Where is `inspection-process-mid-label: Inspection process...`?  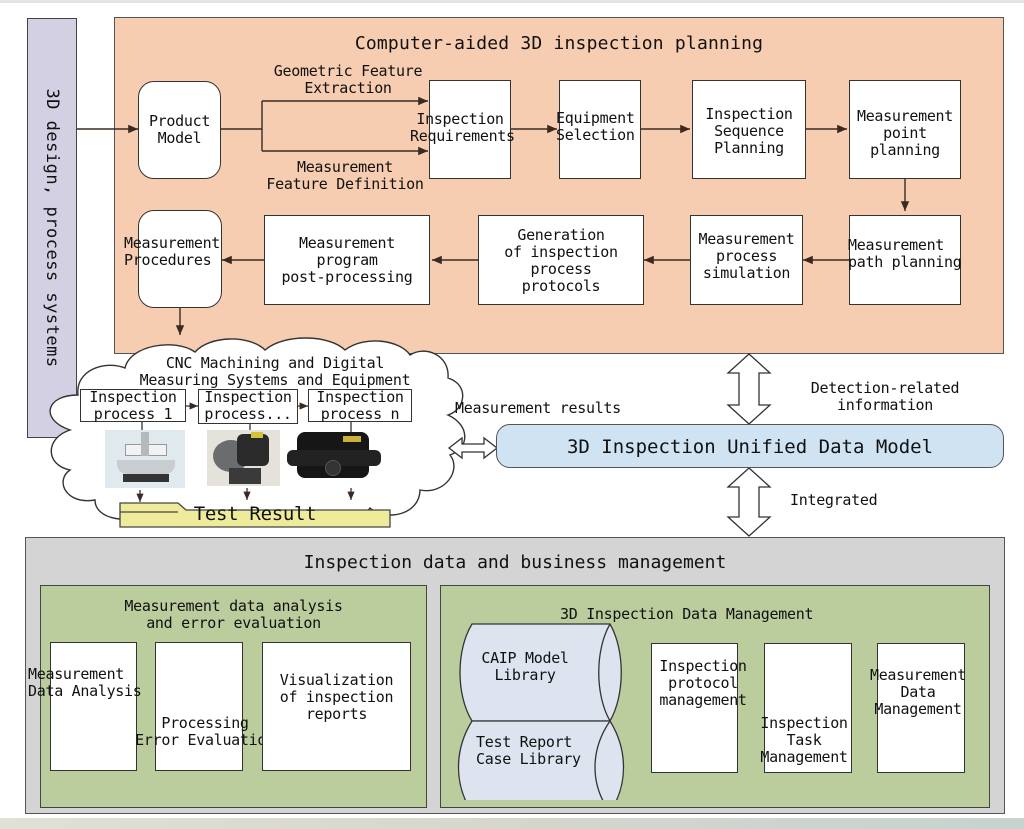 inspection-process-mid-label: Inspection process... is located at coordinates (248, 405).